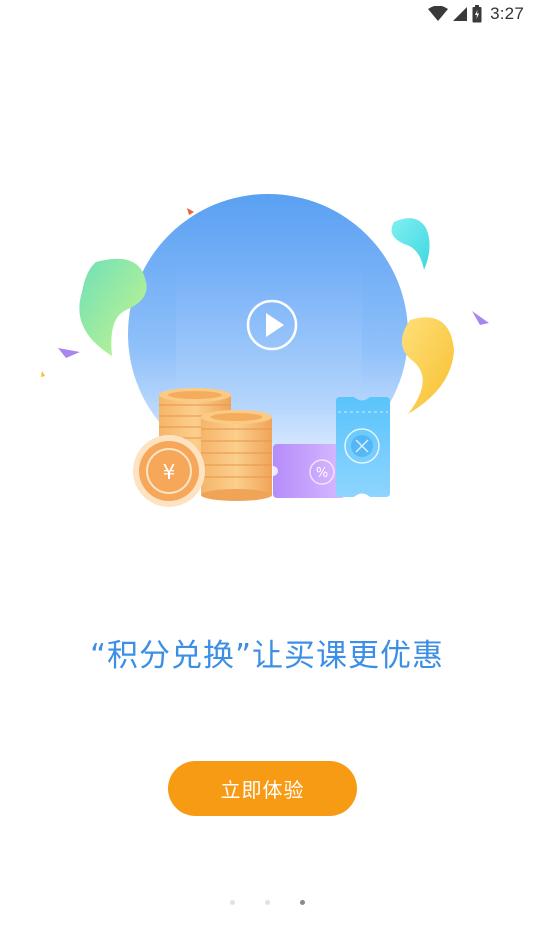 The image size is (534, 950). Describe the element at coordinates (302, 902) in the screenshot. I see `page-dot-active` at that location.